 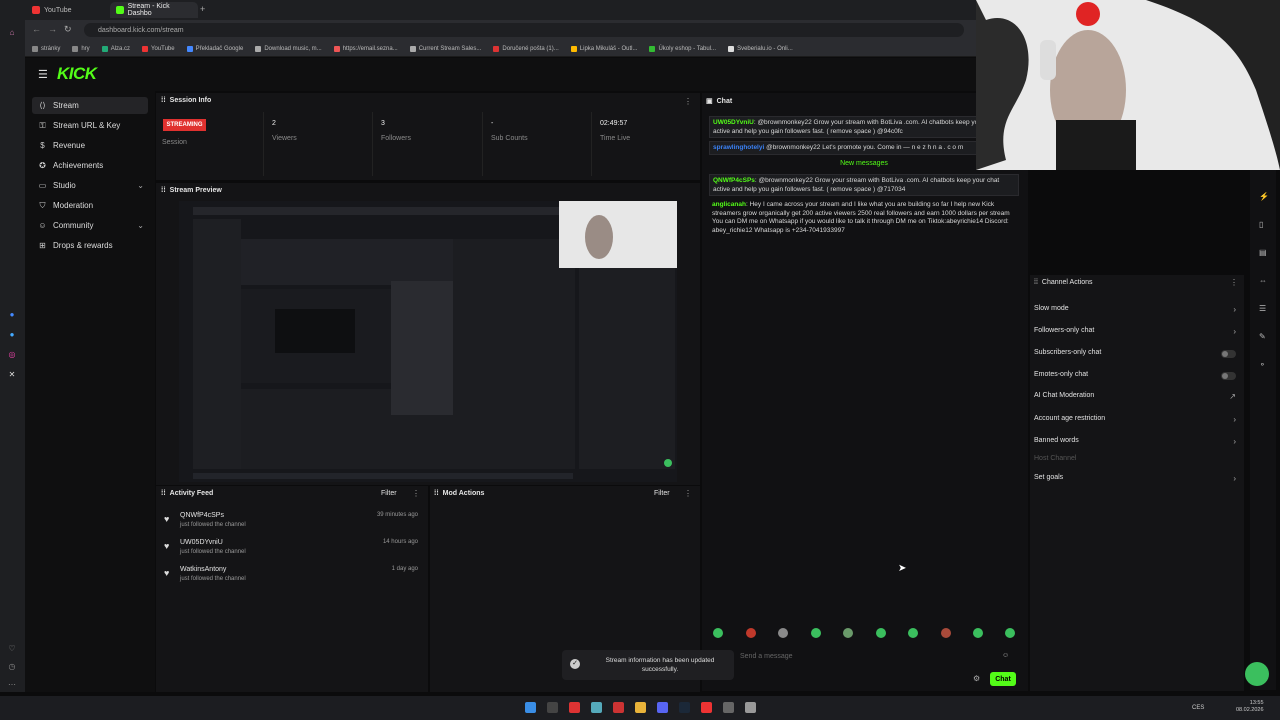 I want to click on follower-name: WatkinsAntony, so click(x=203, y=569).